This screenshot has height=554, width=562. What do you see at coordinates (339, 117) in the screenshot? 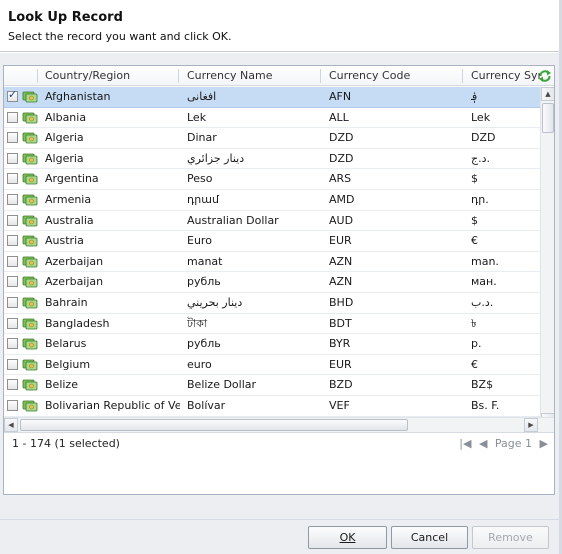
I see `cell-currency-code: ALL` at bounding box center [339, 117].